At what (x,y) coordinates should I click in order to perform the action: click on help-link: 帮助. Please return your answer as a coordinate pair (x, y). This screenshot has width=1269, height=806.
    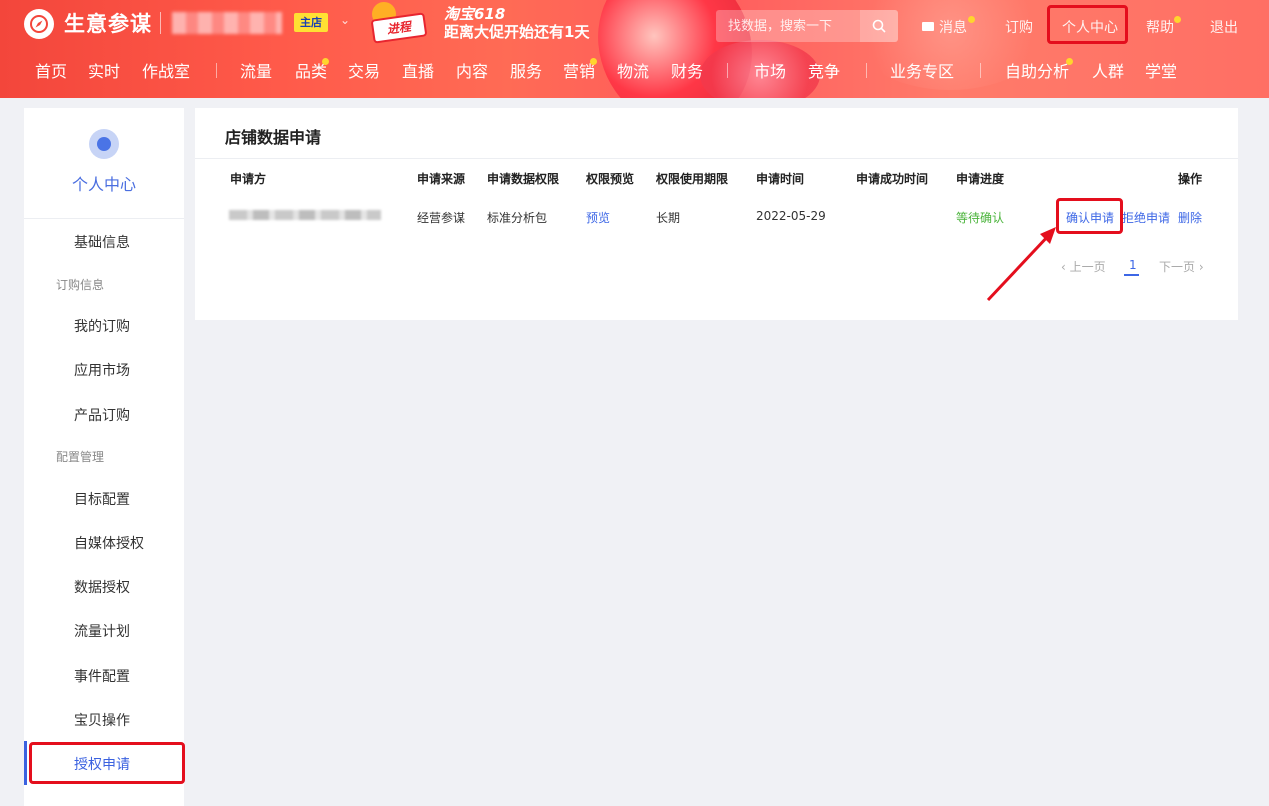
    Looking at the image, I should click on (1160, 27).